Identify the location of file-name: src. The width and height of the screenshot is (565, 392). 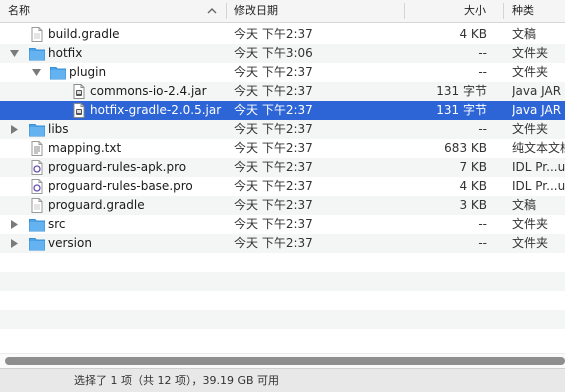
(57, 224).